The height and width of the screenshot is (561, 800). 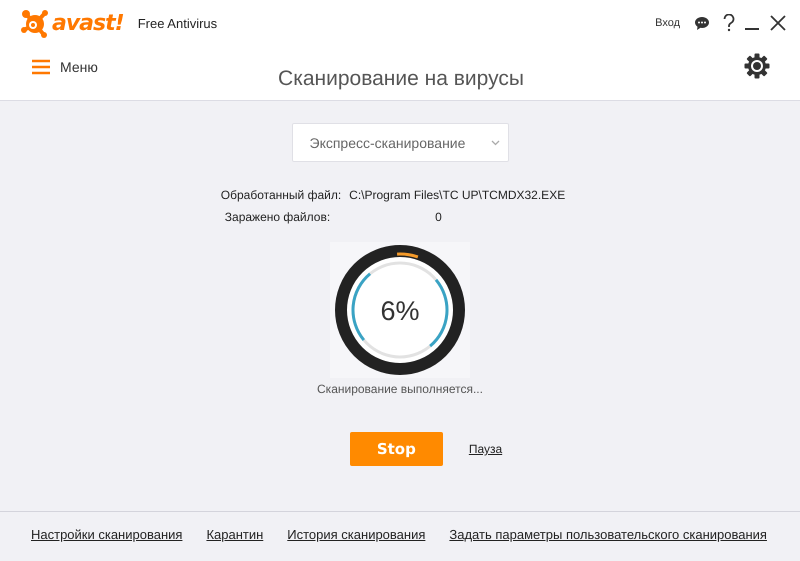 I want to click on chat-icon, so click(x=702, y=23).